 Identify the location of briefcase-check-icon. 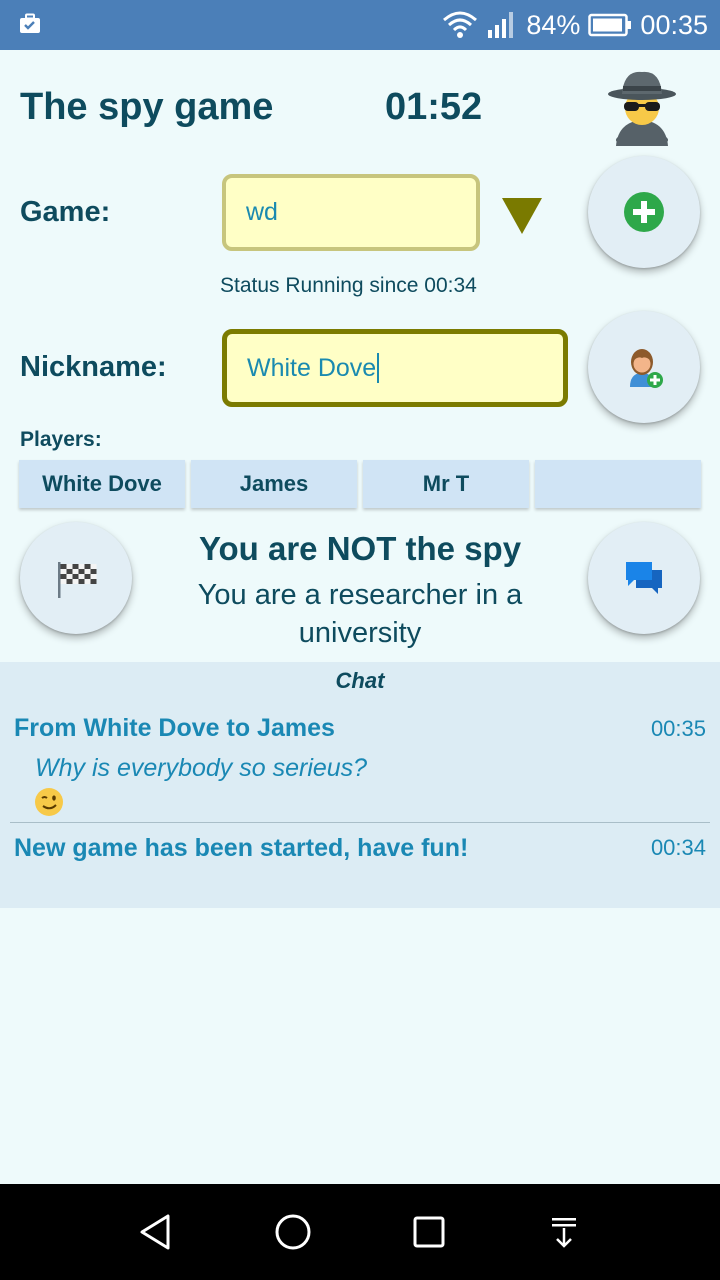
(30, 23).